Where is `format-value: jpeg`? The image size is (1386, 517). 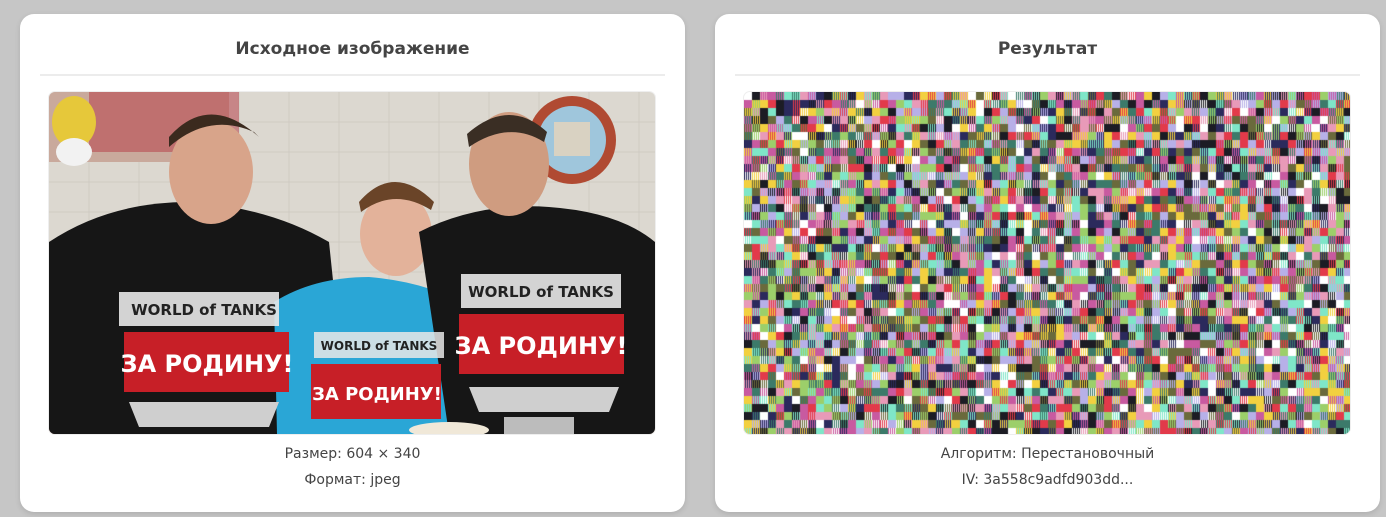 format-value: jpeg is located at coordinates (385, 480).